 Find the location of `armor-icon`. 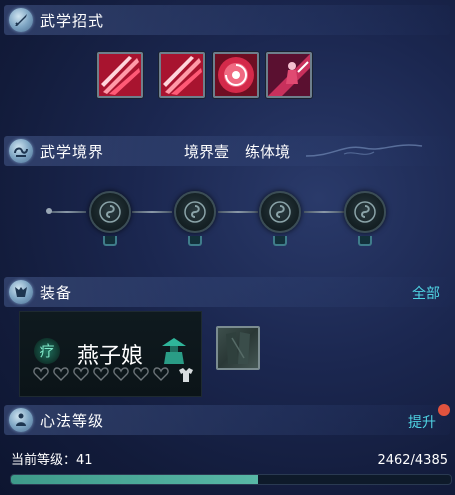

armor-icon is located at coordinates (21, 292).